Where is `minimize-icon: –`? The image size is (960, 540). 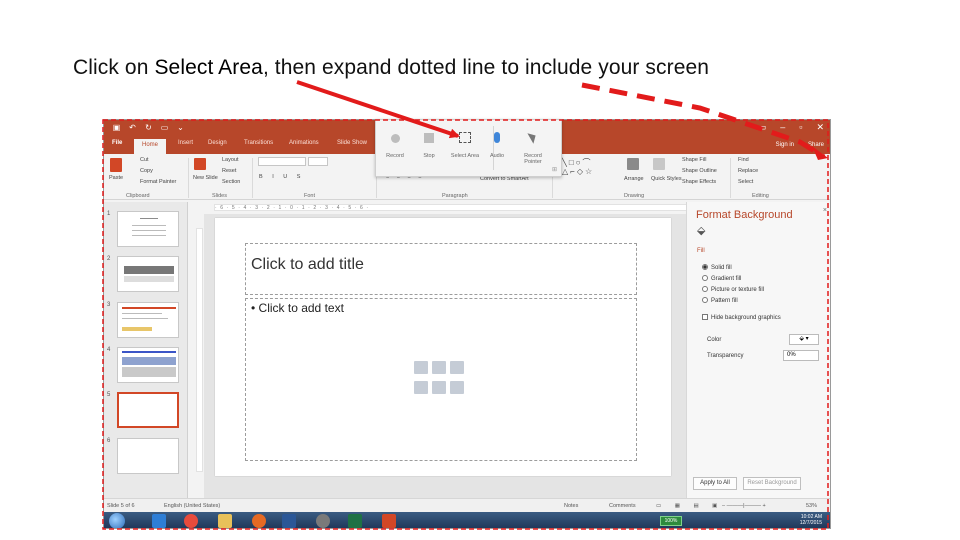 minimize-icon: – is located at coordinates (782, 127).